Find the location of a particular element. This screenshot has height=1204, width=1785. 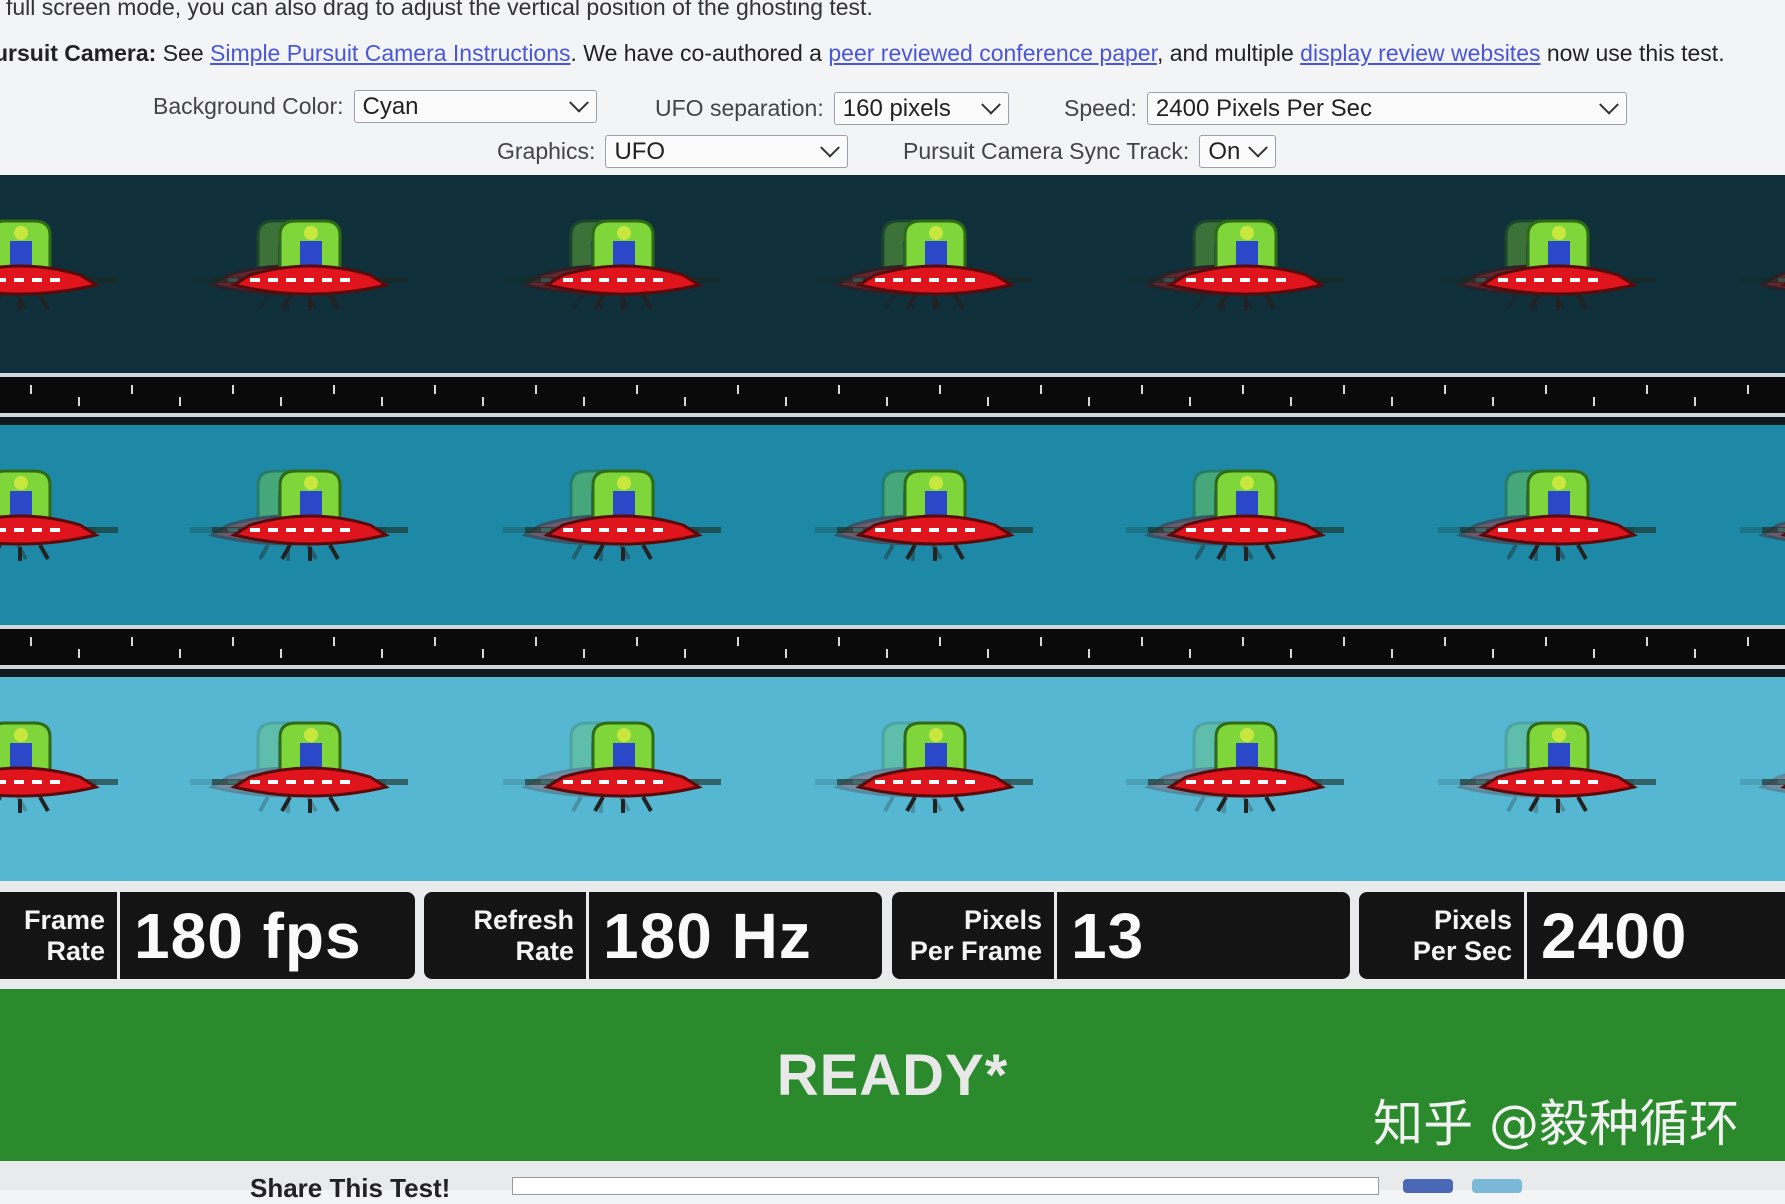

facebook-share-button is located at coordinates (1428, 1186).